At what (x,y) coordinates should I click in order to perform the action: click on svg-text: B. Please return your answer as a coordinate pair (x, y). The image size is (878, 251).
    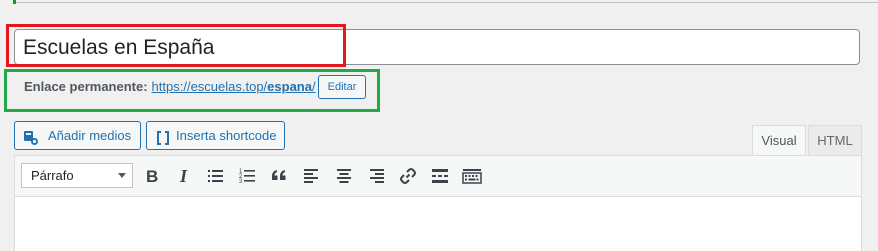
    Looking at the image, I should click on (152, 176).